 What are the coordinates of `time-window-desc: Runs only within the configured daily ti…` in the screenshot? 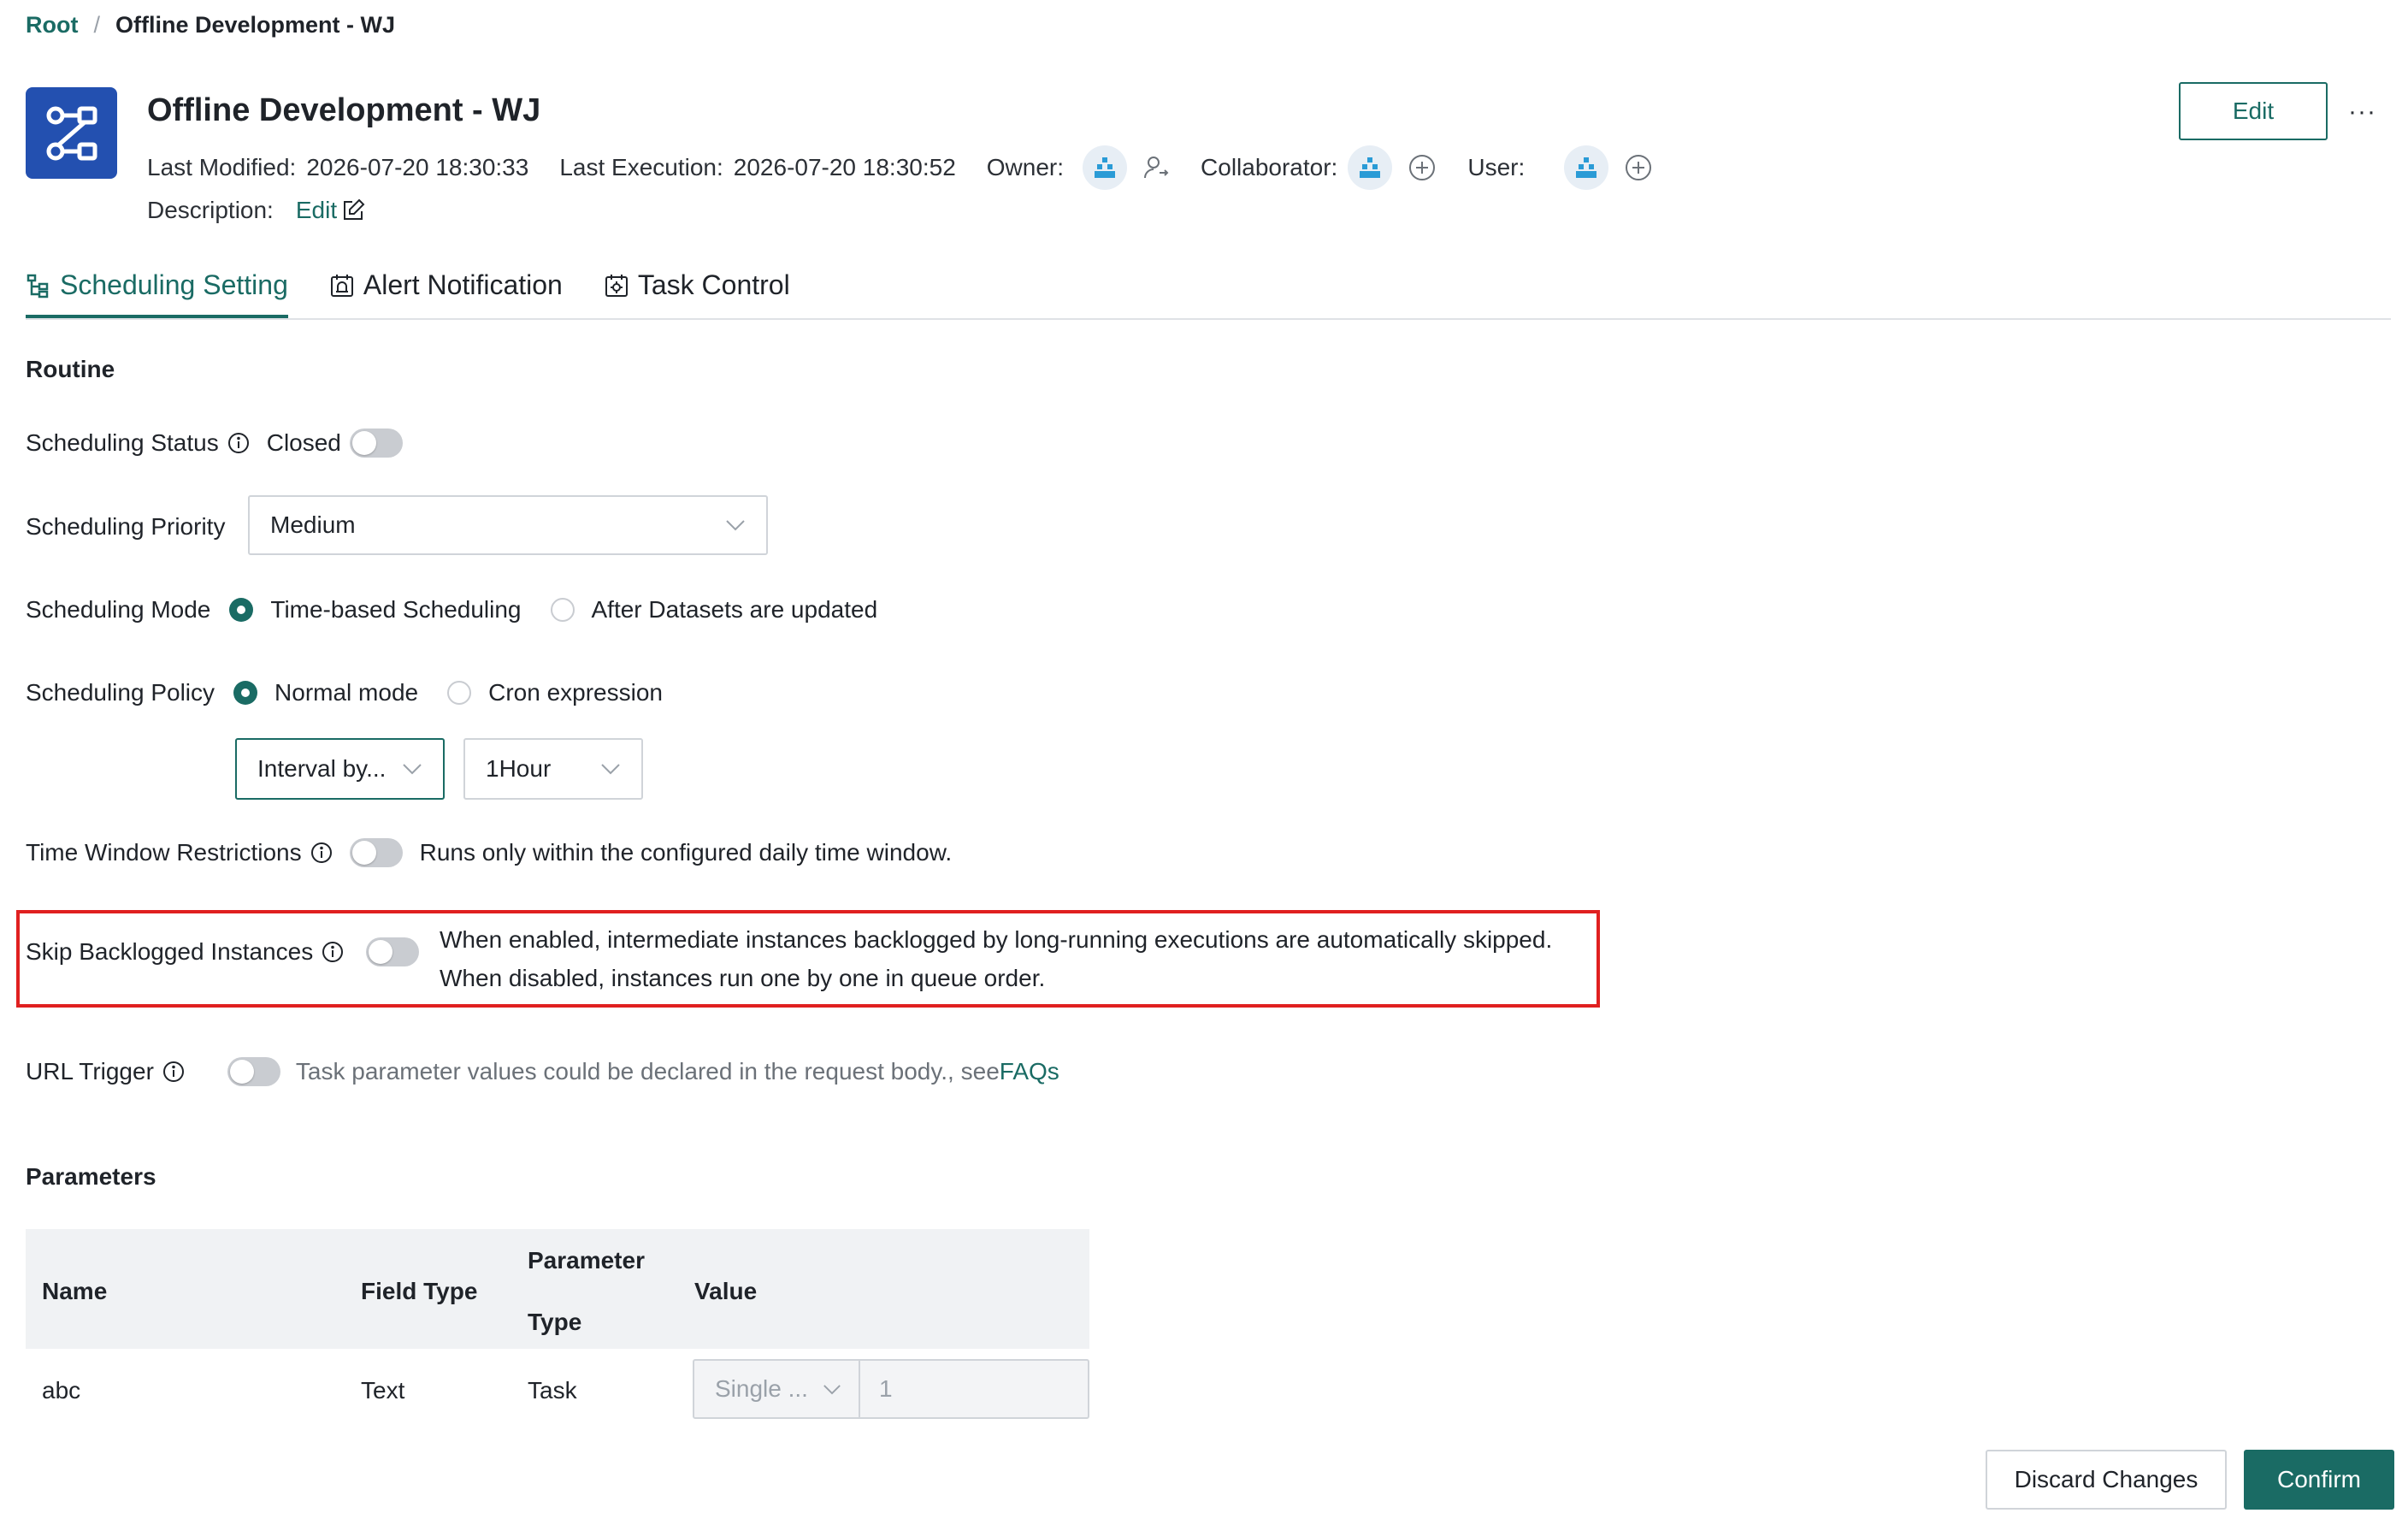 It's located at (686, 853).